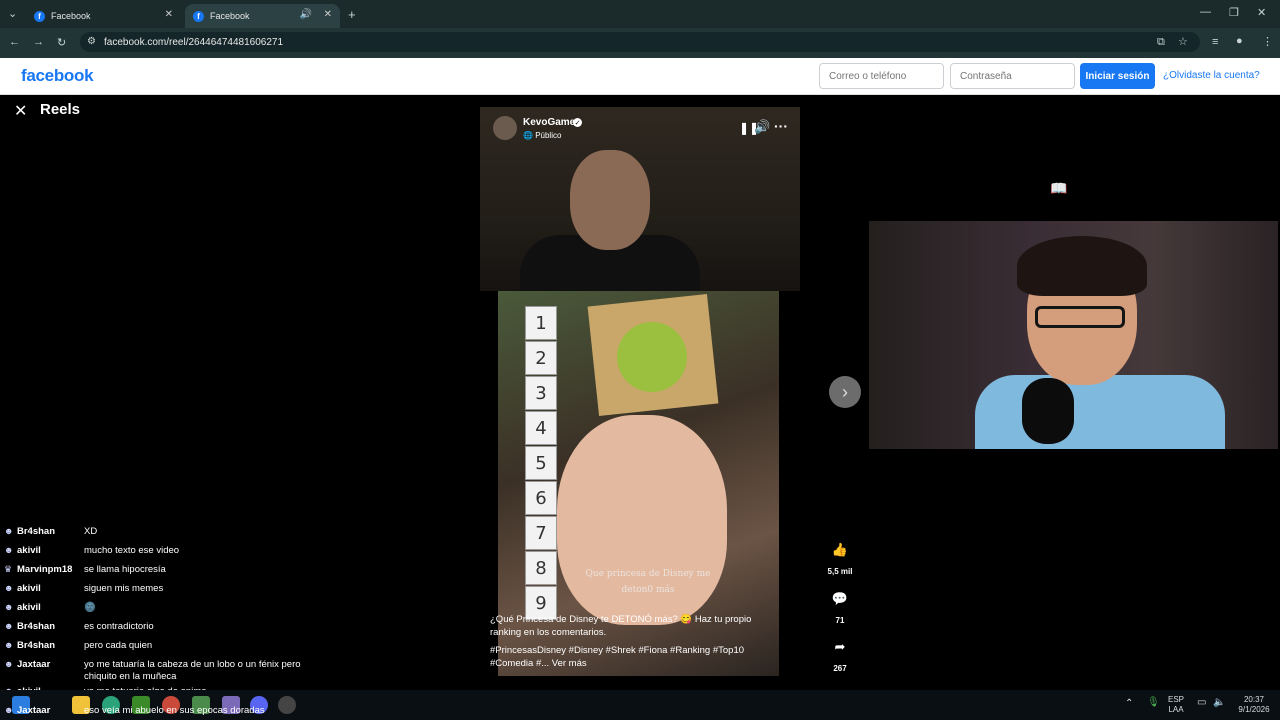  I want to click on streamer-hair, so click(1082, 266).